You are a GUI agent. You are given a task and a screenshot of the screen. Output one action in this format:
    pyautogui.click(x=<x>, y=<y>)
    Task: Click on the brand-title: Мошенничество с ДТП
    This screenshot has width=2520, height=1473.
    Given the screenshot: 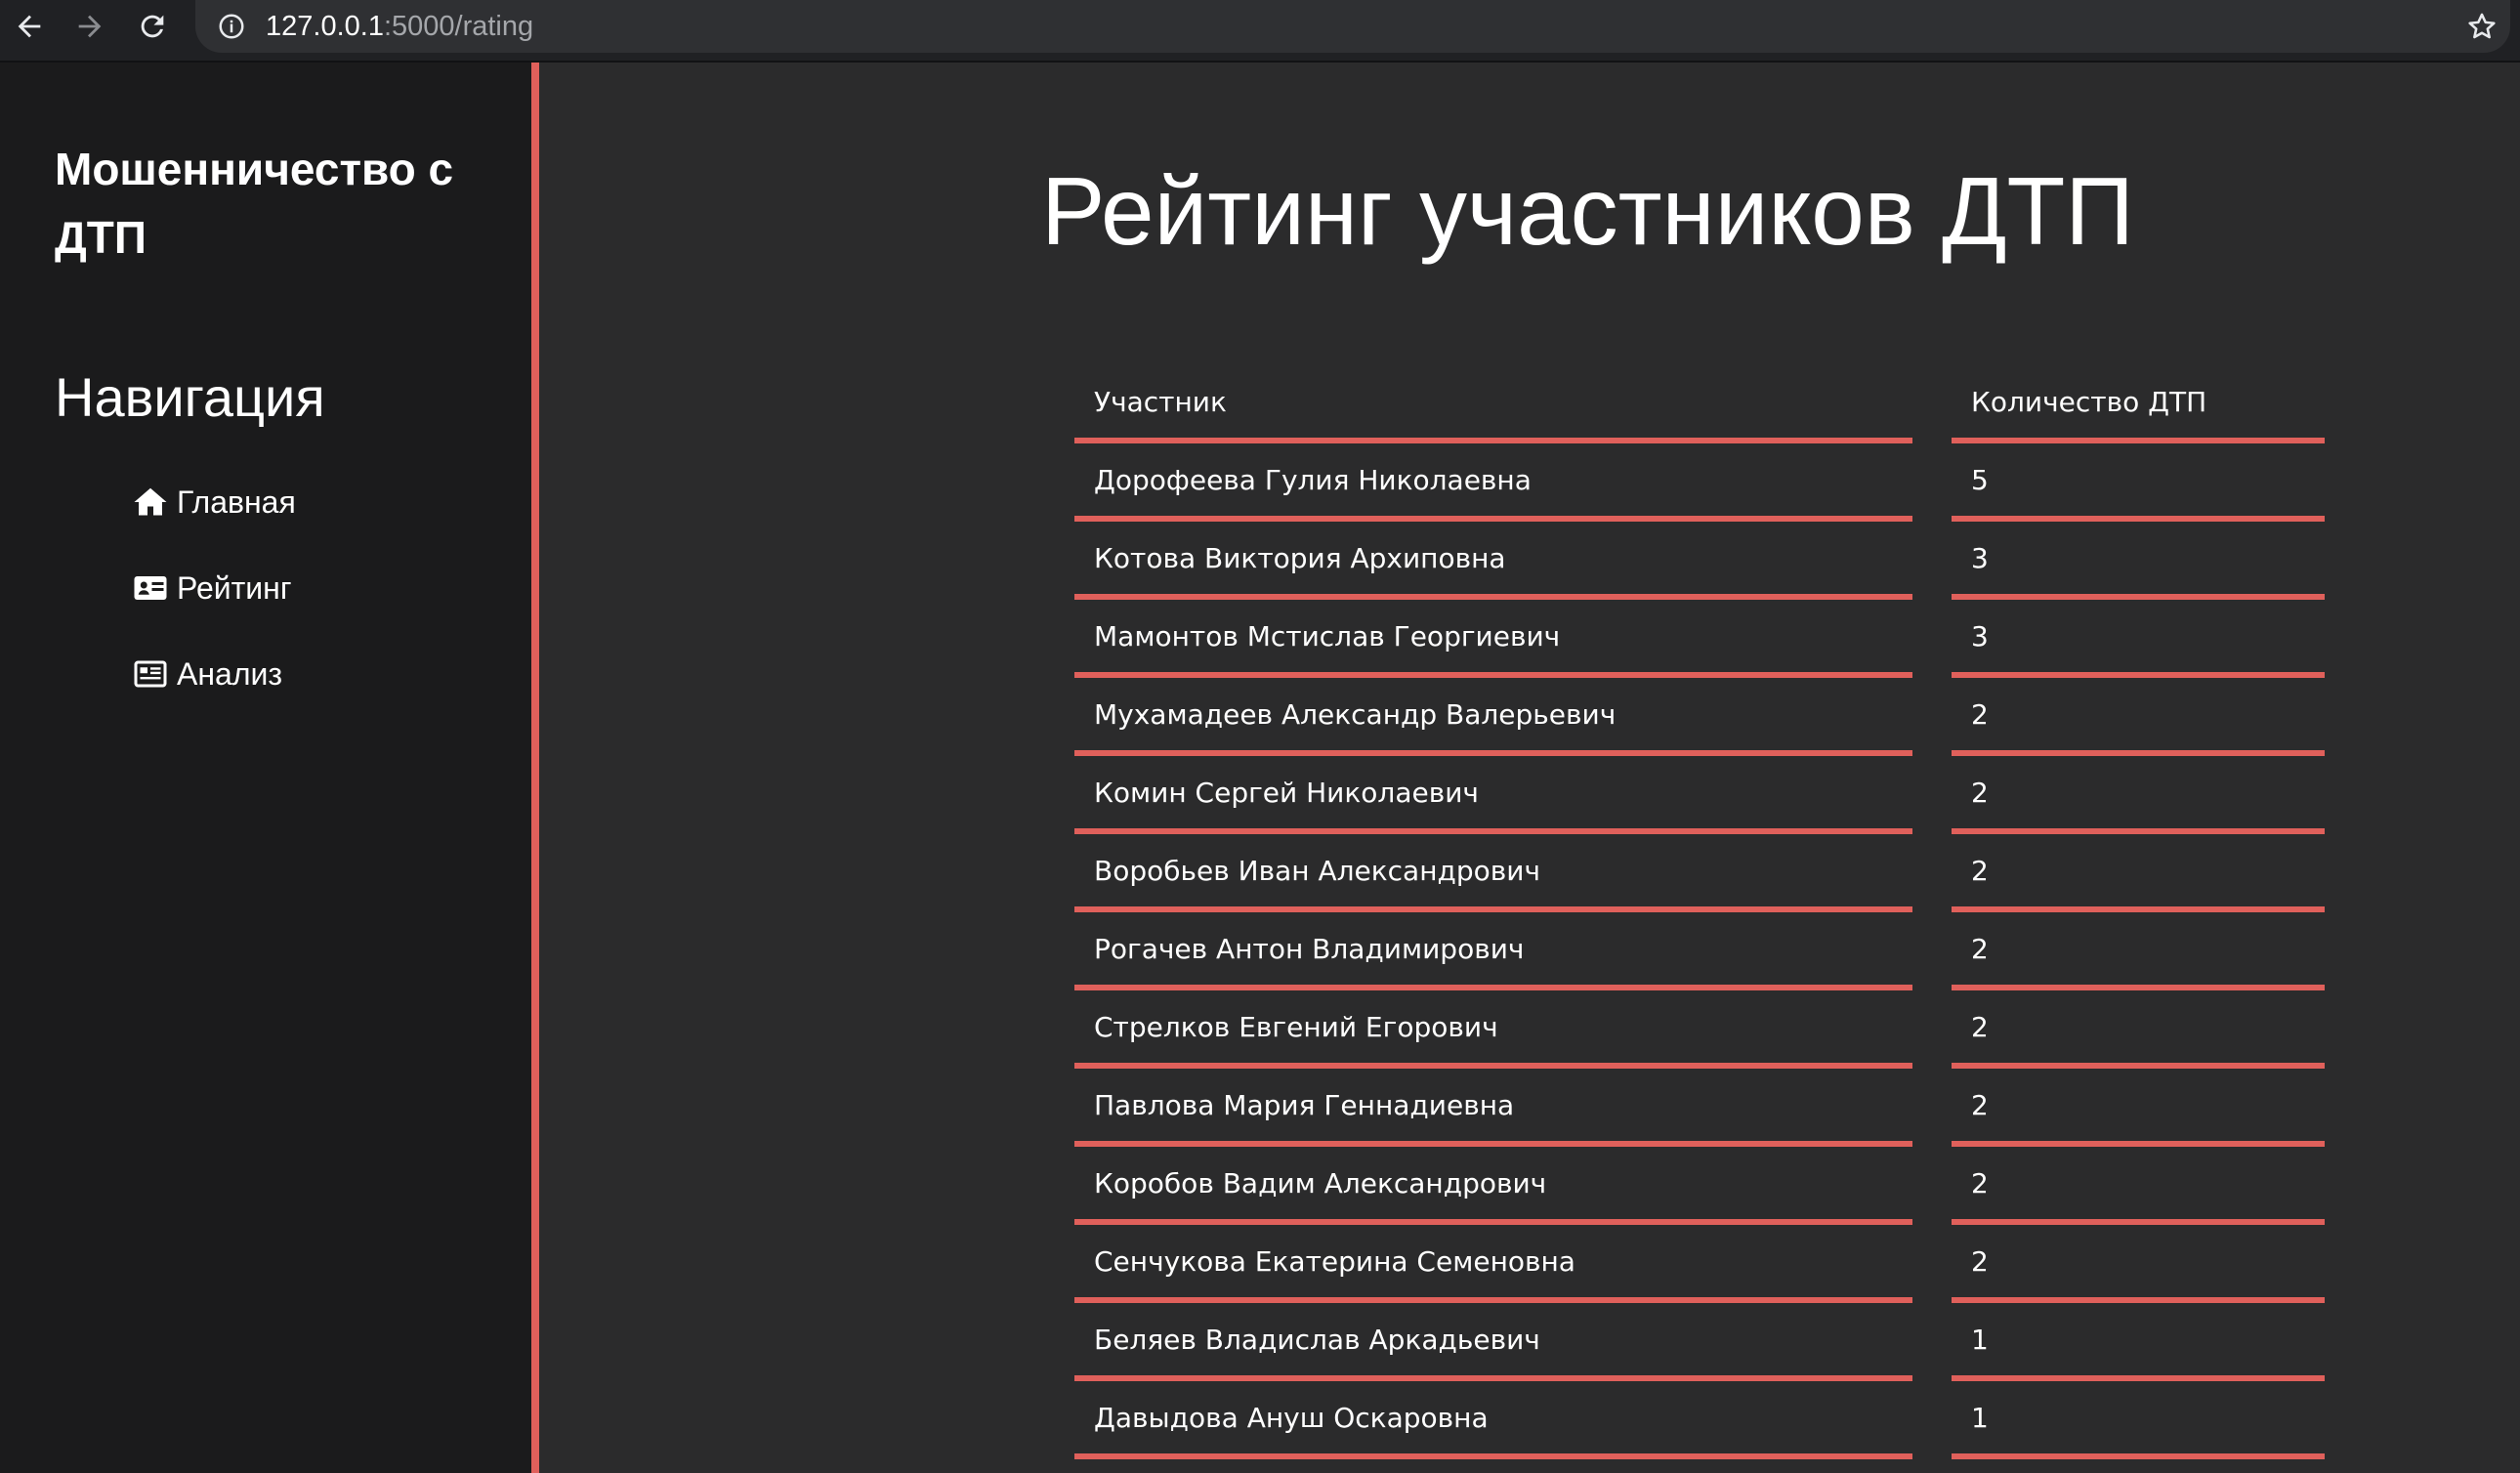 What is the action you would take?
    pyautogui.click(x=269, y=203)
    